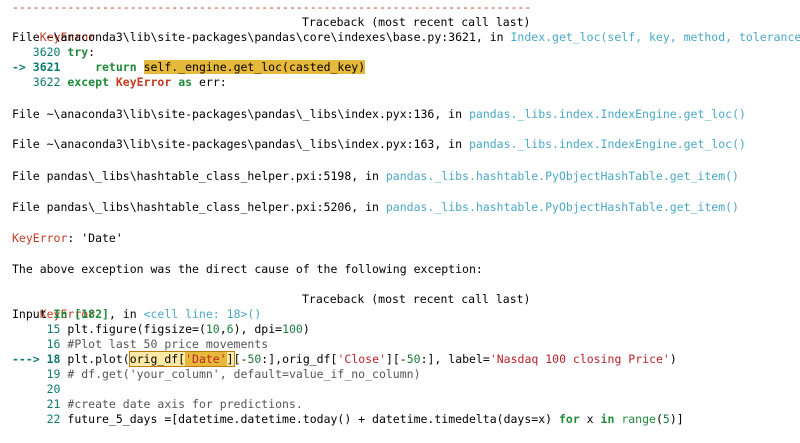  Describe the element at coordinates (361, 359) in the screenshot. I see `string-literal: 'Close'` at that location.